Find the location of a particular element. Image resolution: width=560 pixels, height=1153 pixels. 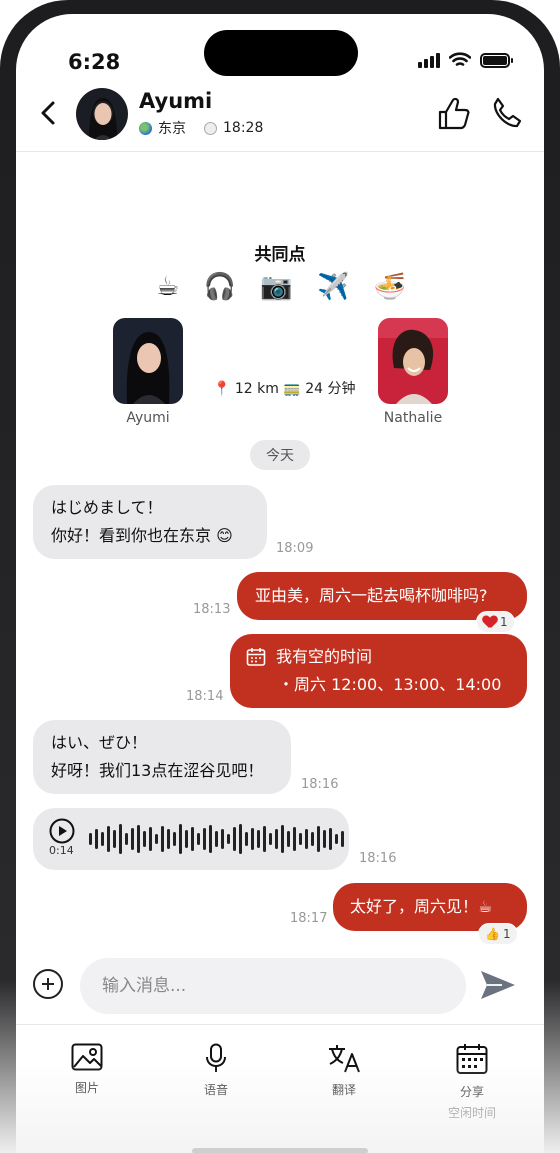

message-text: はじめまして！ is located at coordinates (107, 507).